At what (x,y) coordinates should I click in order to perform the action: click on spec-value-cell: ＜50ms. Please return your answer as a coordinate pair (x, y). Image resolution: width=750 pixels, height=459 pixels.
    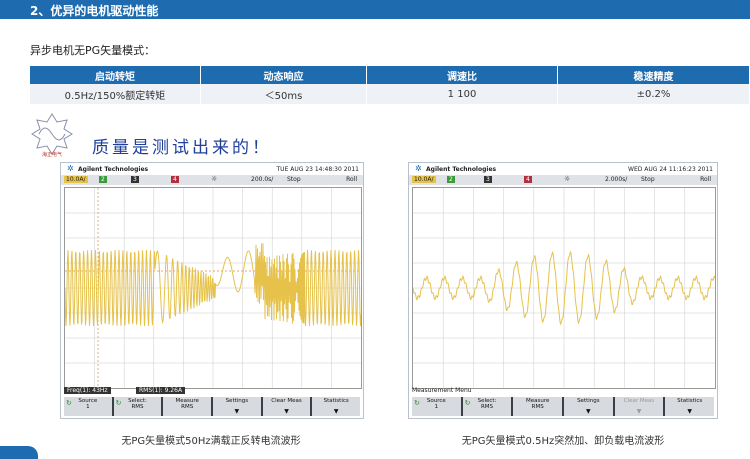
    Looking at the image, I should click on (283, 94).